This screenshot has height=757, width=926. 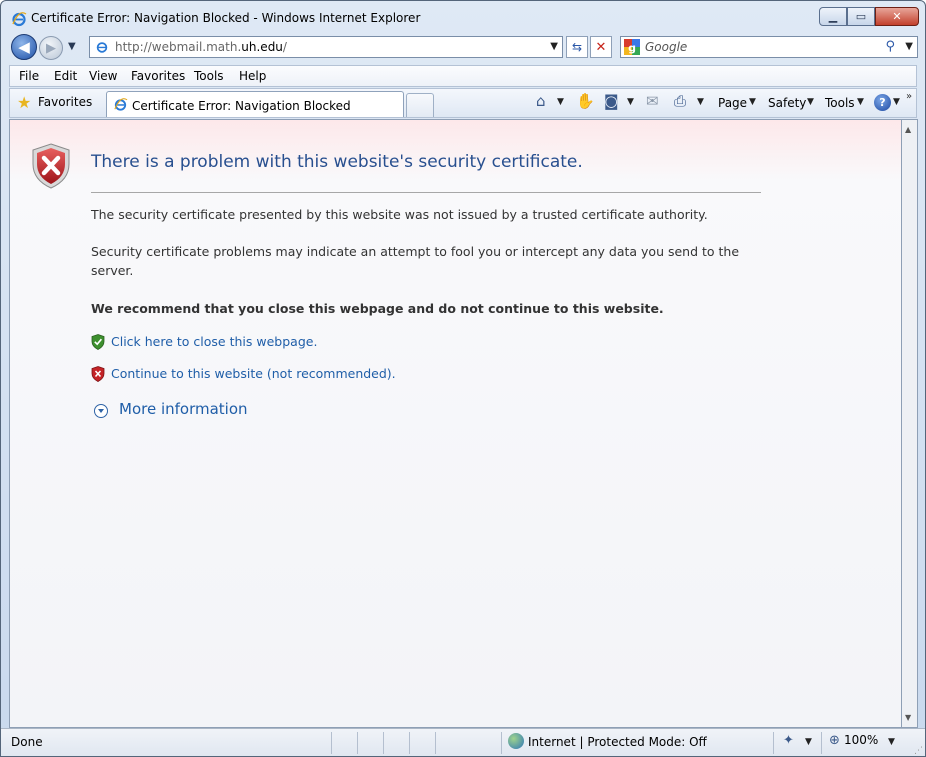 What do you see at coordinates (121, 104) in the screenshot?
I see `tab-ie-icon` at bounding box center [121, 104].